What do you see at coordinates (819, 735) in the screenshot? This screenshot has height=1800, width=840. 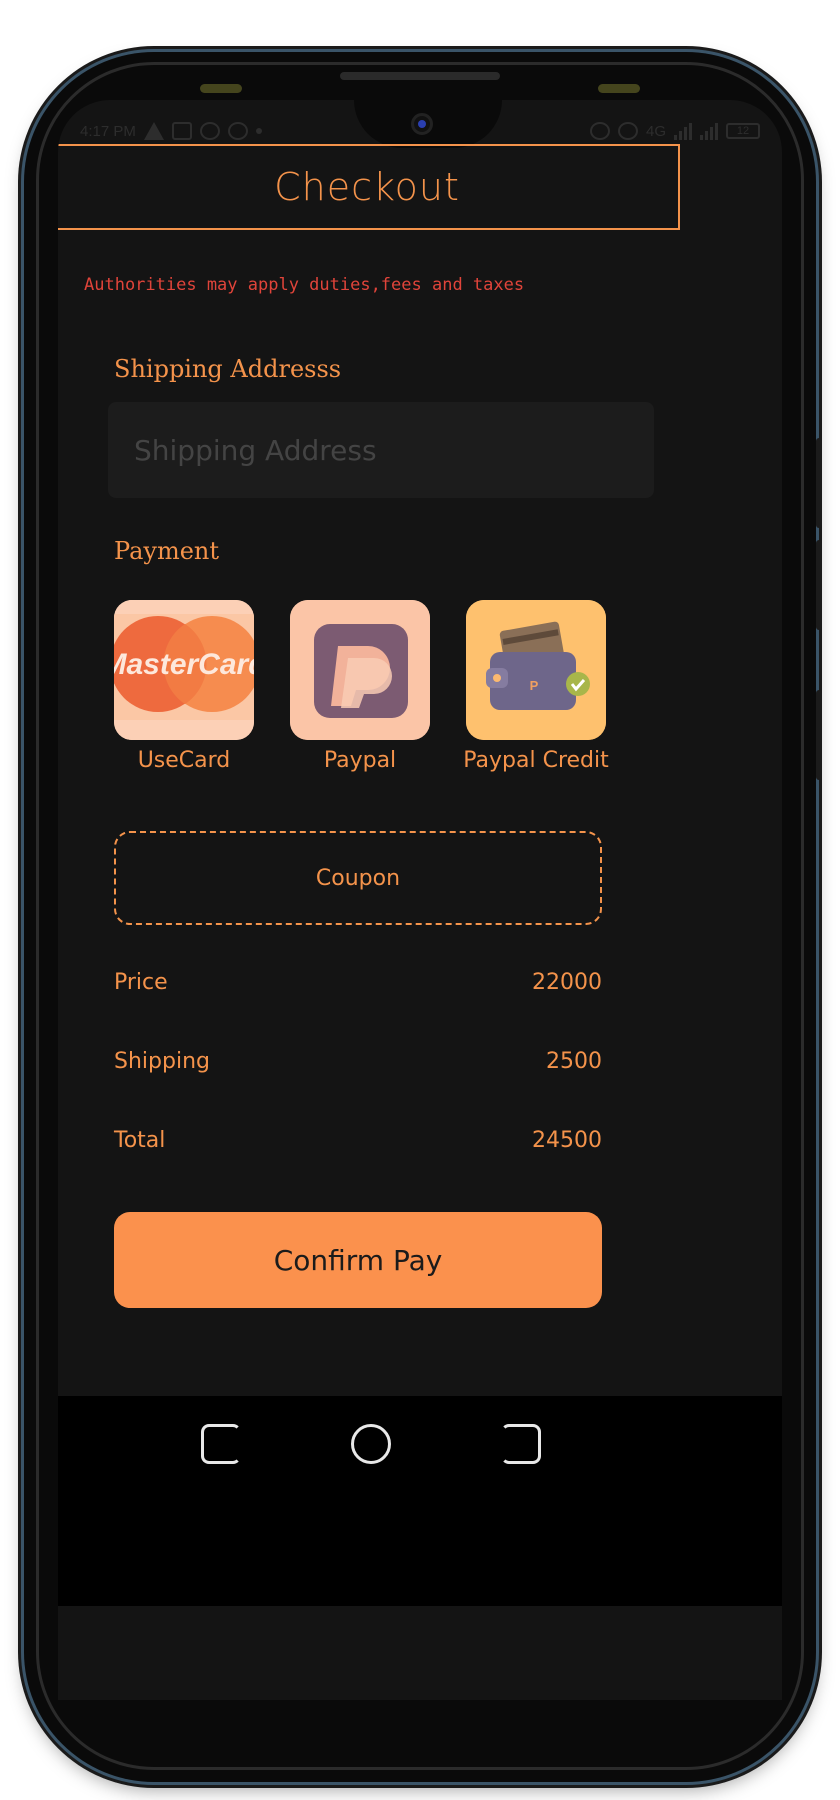 I see `power-button` at bounding box center [819, 735].